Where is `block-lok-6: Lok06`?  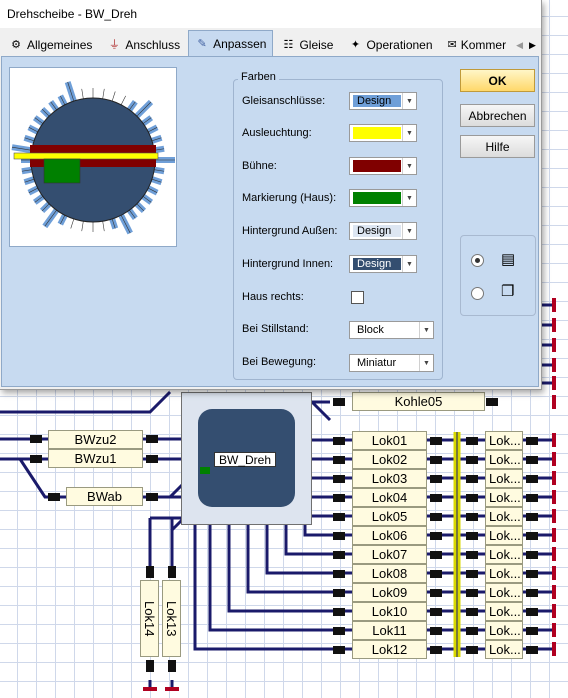 block-lok-6: Lok06 is located at coordinates (389, 535).